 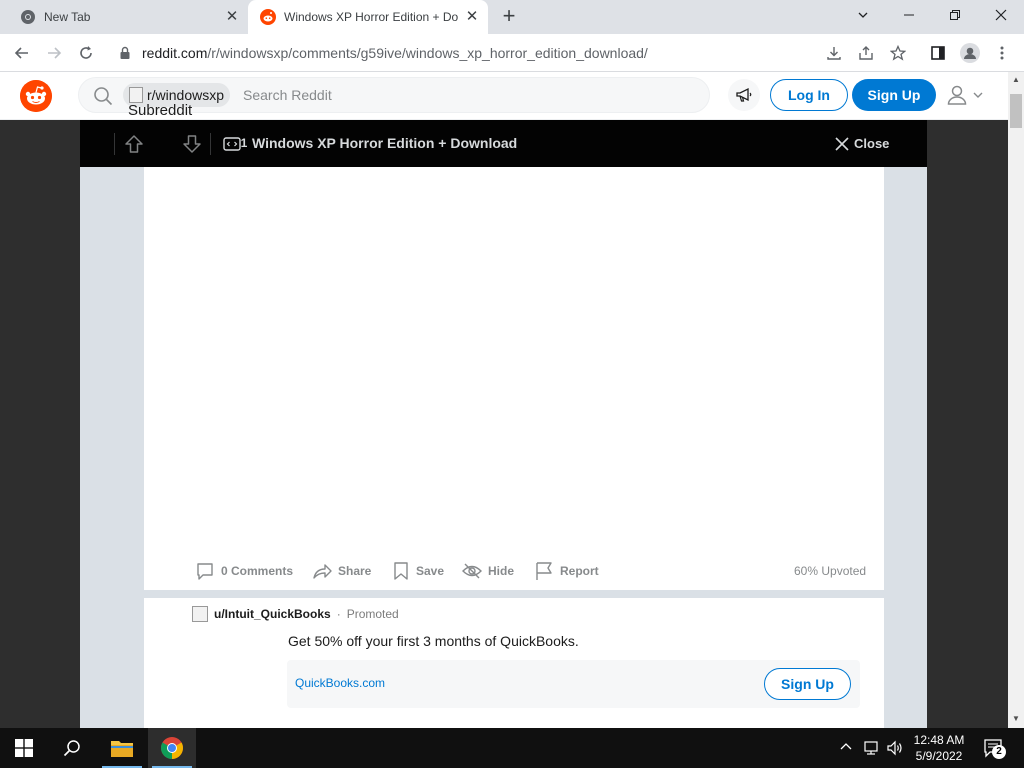 I want to click on report-button: Report, so click(x=566, y=571).